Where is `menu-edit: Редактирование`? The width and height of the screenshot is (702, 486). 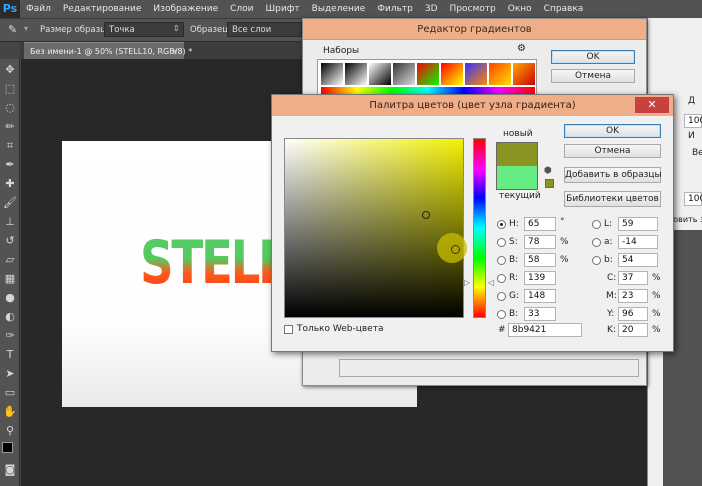
menu-edit: Редактирование is located at coordinates (102, 9).